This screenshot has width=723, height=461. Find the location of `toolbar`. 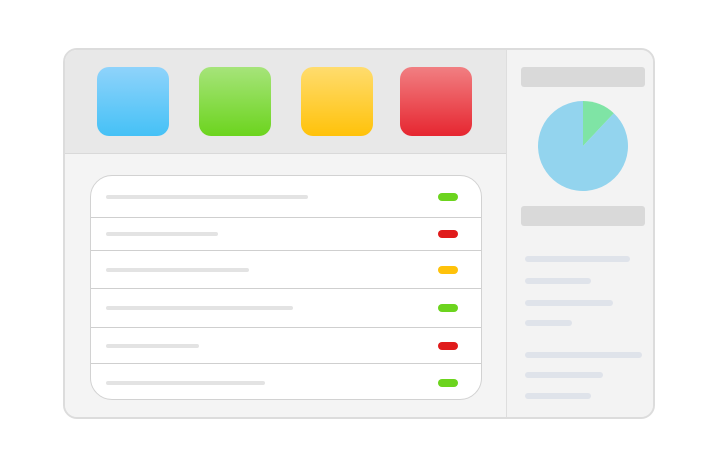

toolbar is located at coordinates (285, 102).